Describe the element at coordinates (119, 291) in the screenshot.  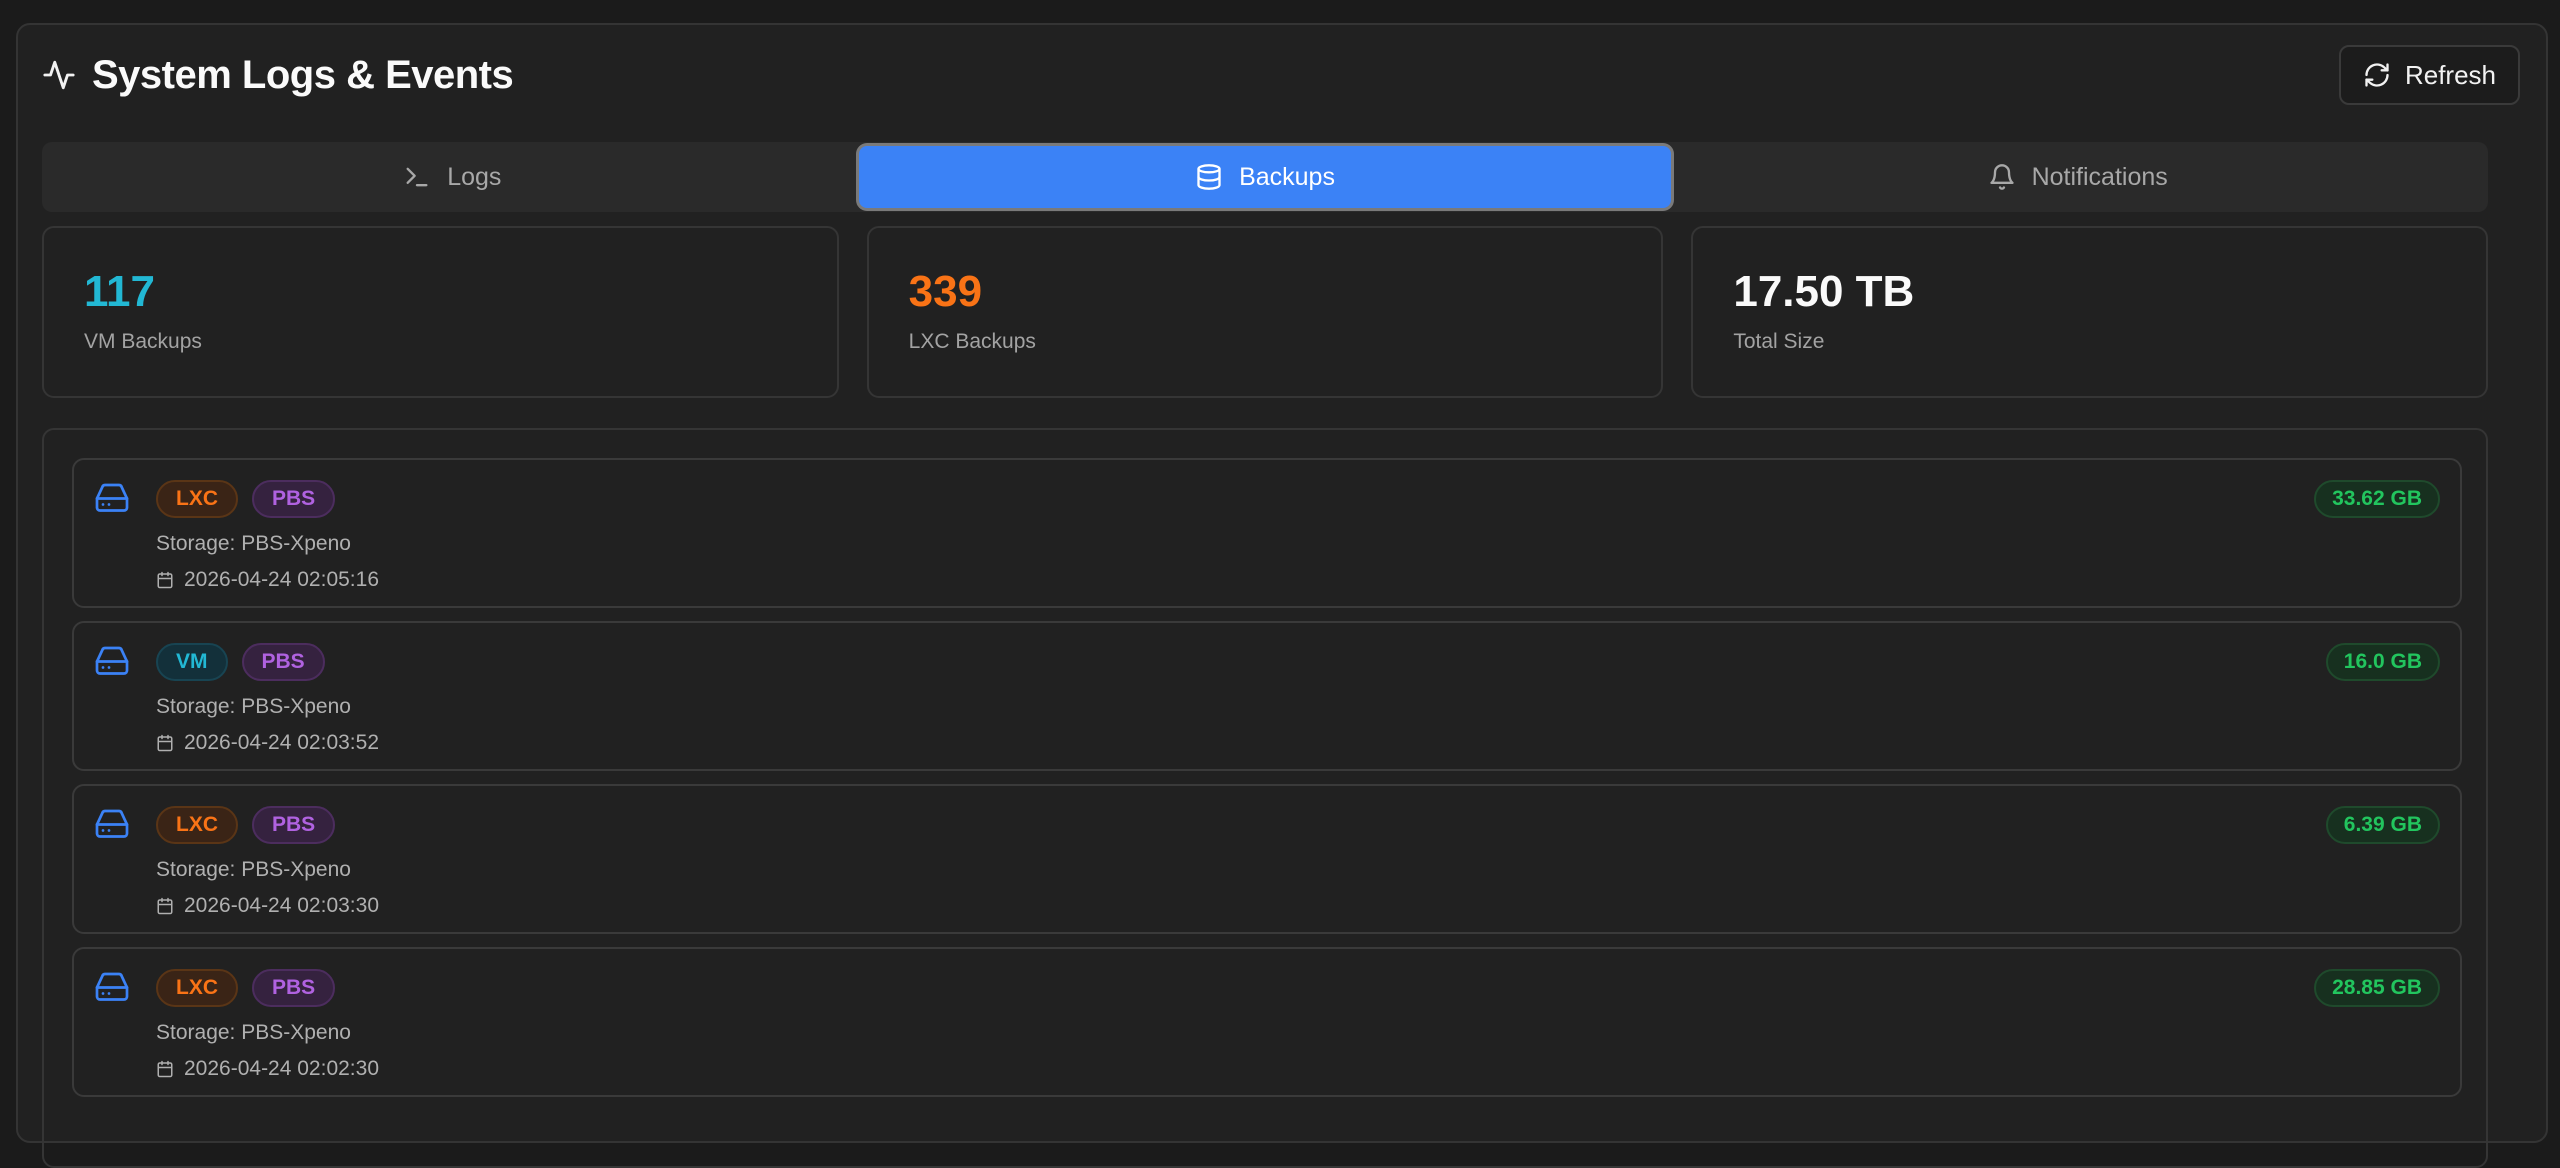
I see `stat-value: 117` at that location.